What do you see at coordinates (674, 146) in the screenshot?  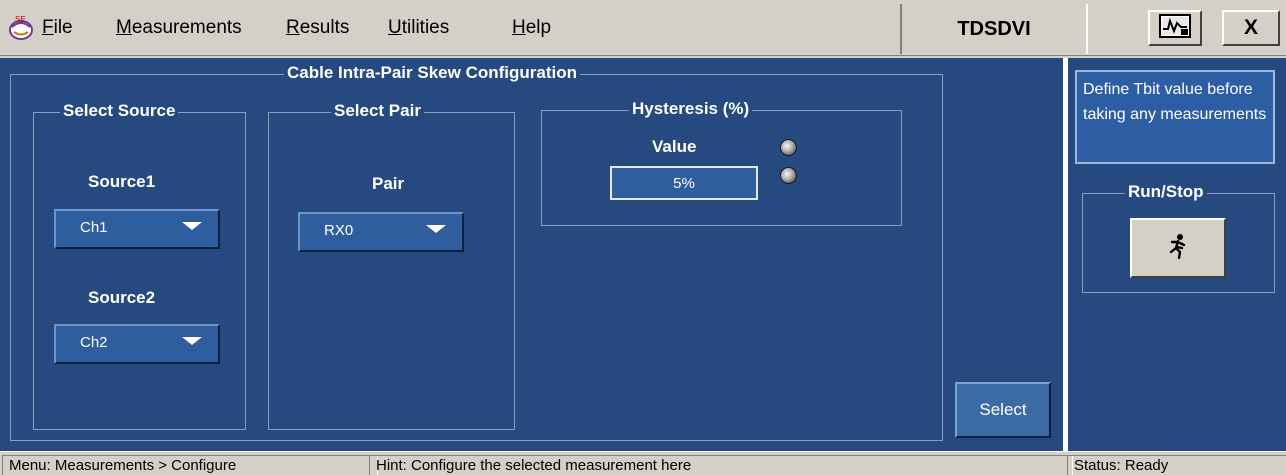 I see `hysteresis-value-label: Value` at bounding box center [674, 146].